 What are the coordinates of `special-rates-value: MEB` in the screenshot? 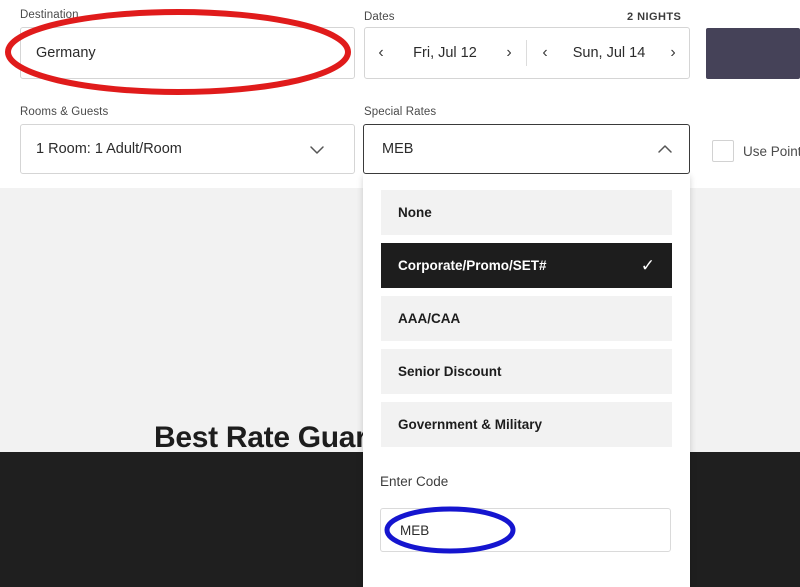 It's located at (398, 149).